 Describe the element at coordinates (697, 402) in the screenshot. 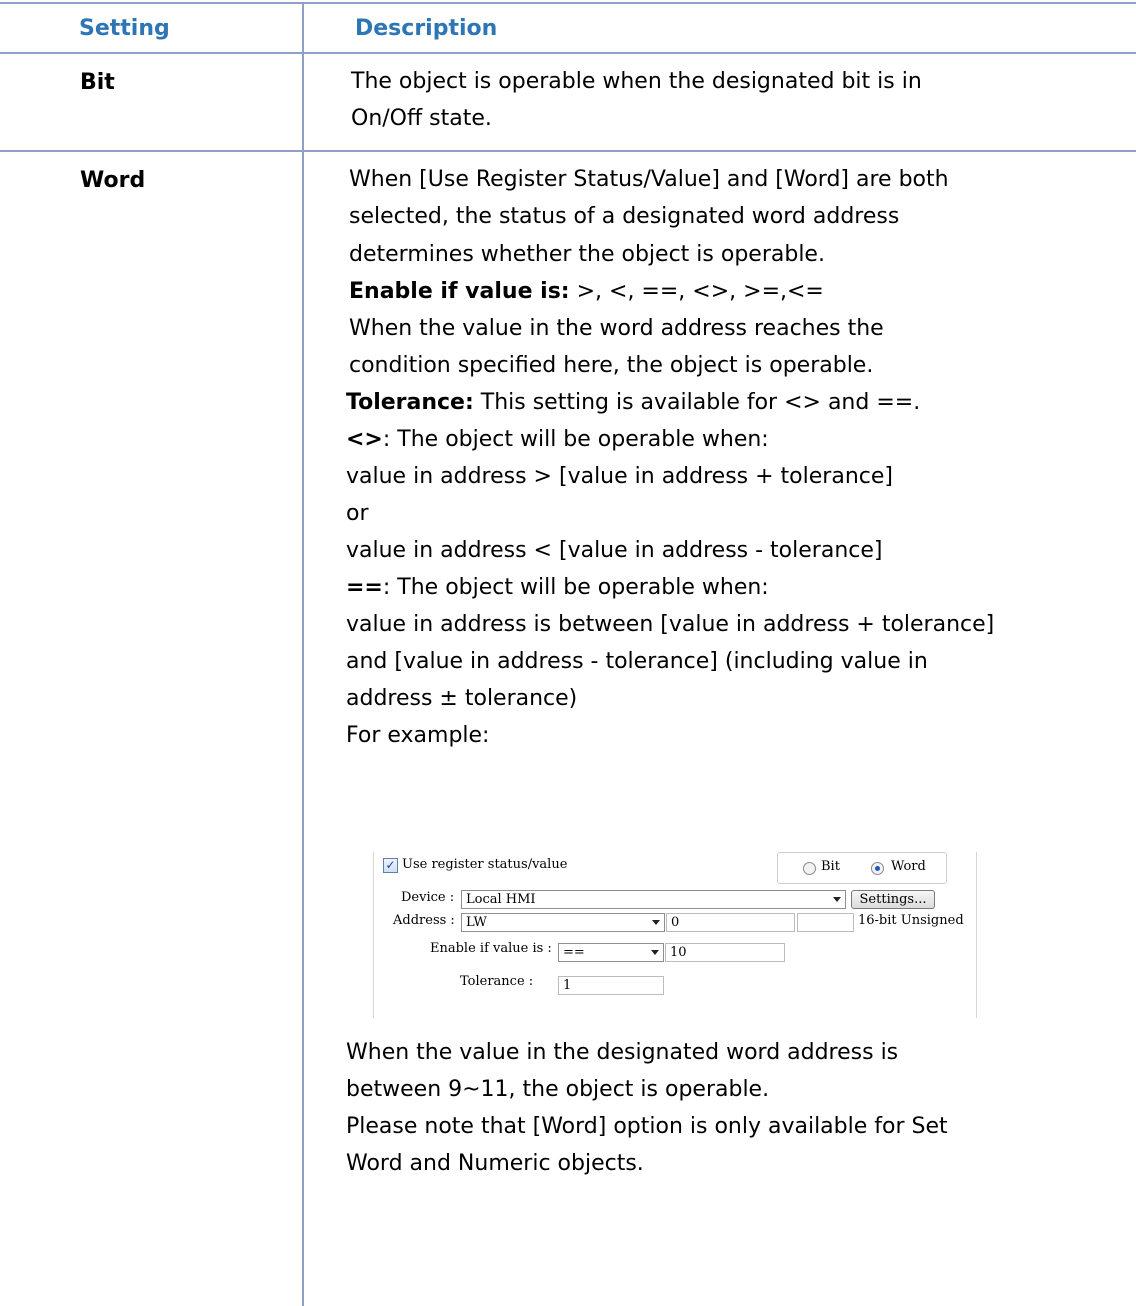

I see `tolerance-text: This setting is available for <> and ==.` at that location.